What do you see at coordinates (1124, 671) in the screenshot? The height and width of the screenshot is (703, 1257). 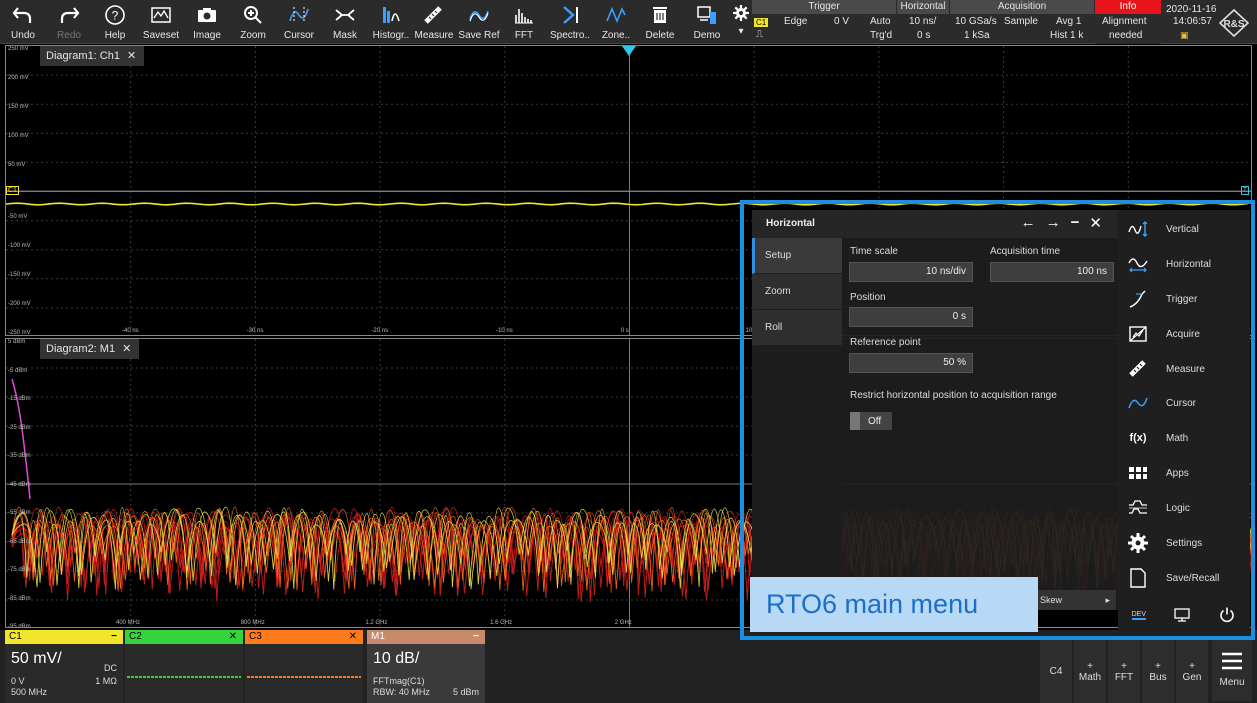 I see `add-fft-button: + FFT` at bounding box center [1124, 671].